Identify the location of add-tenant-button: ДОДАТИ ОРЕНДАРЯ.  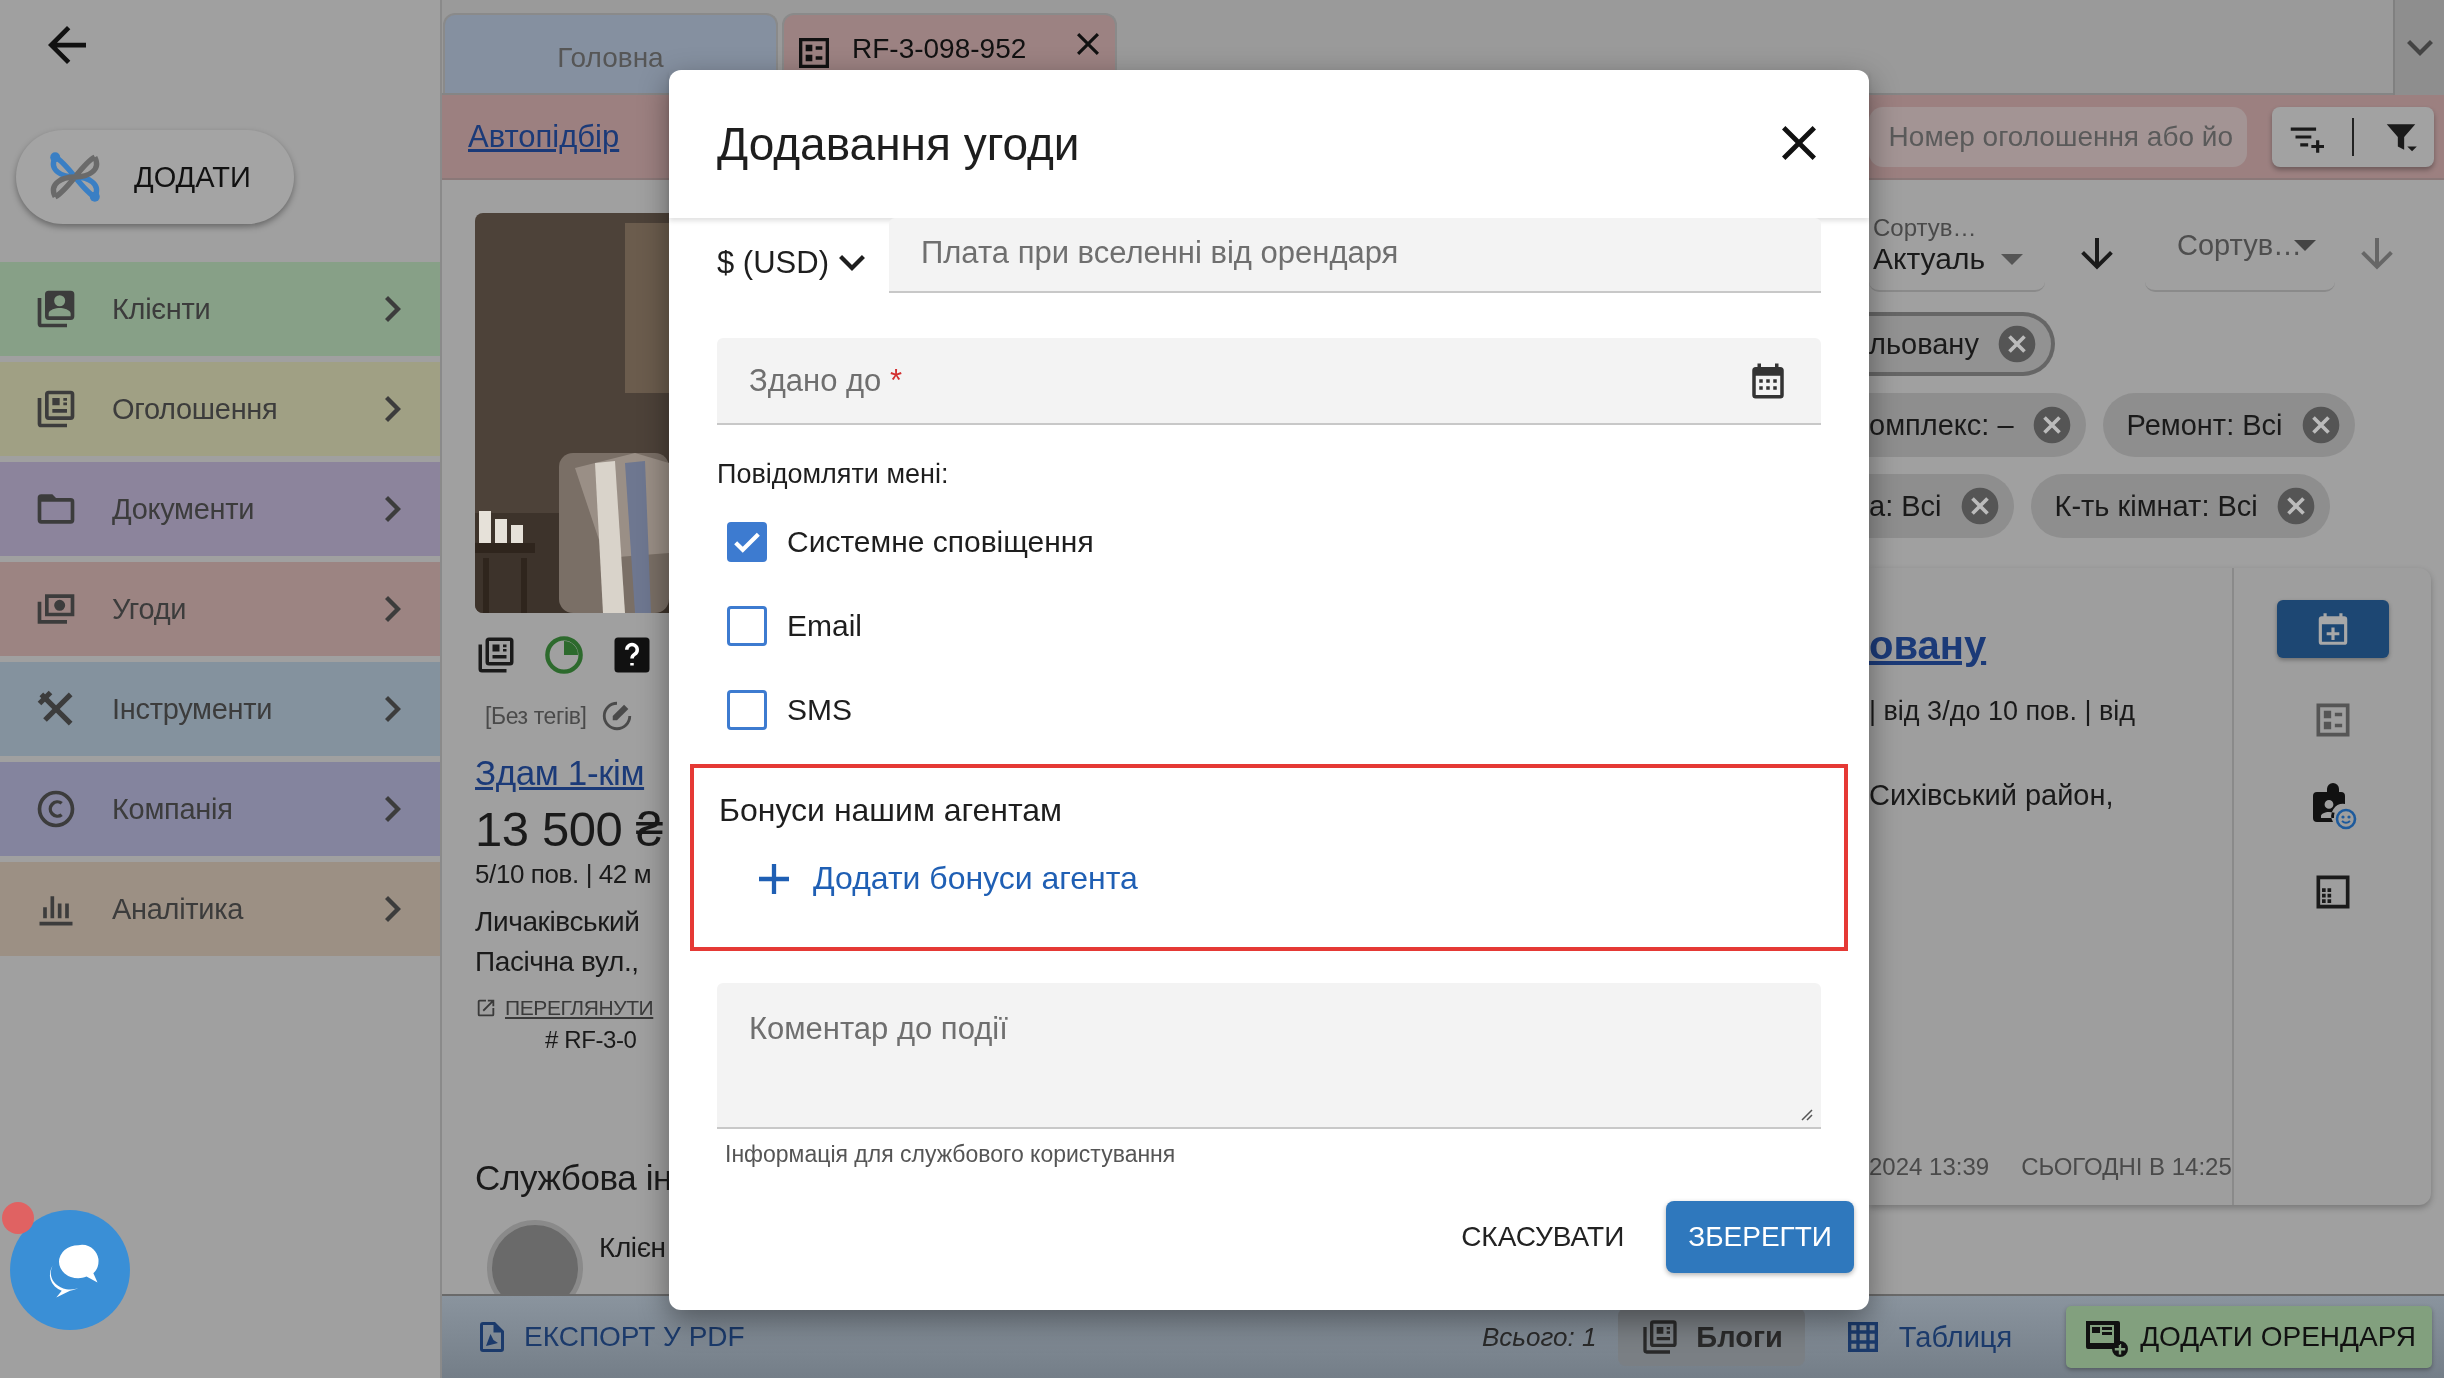
(2249, 1337).